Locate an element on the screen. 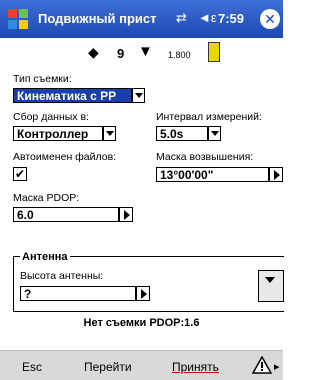 Image resolution: width=320 pixels, height=380 pixels. pdop-mask-arrow-icon is located at coordinates (126, 214).